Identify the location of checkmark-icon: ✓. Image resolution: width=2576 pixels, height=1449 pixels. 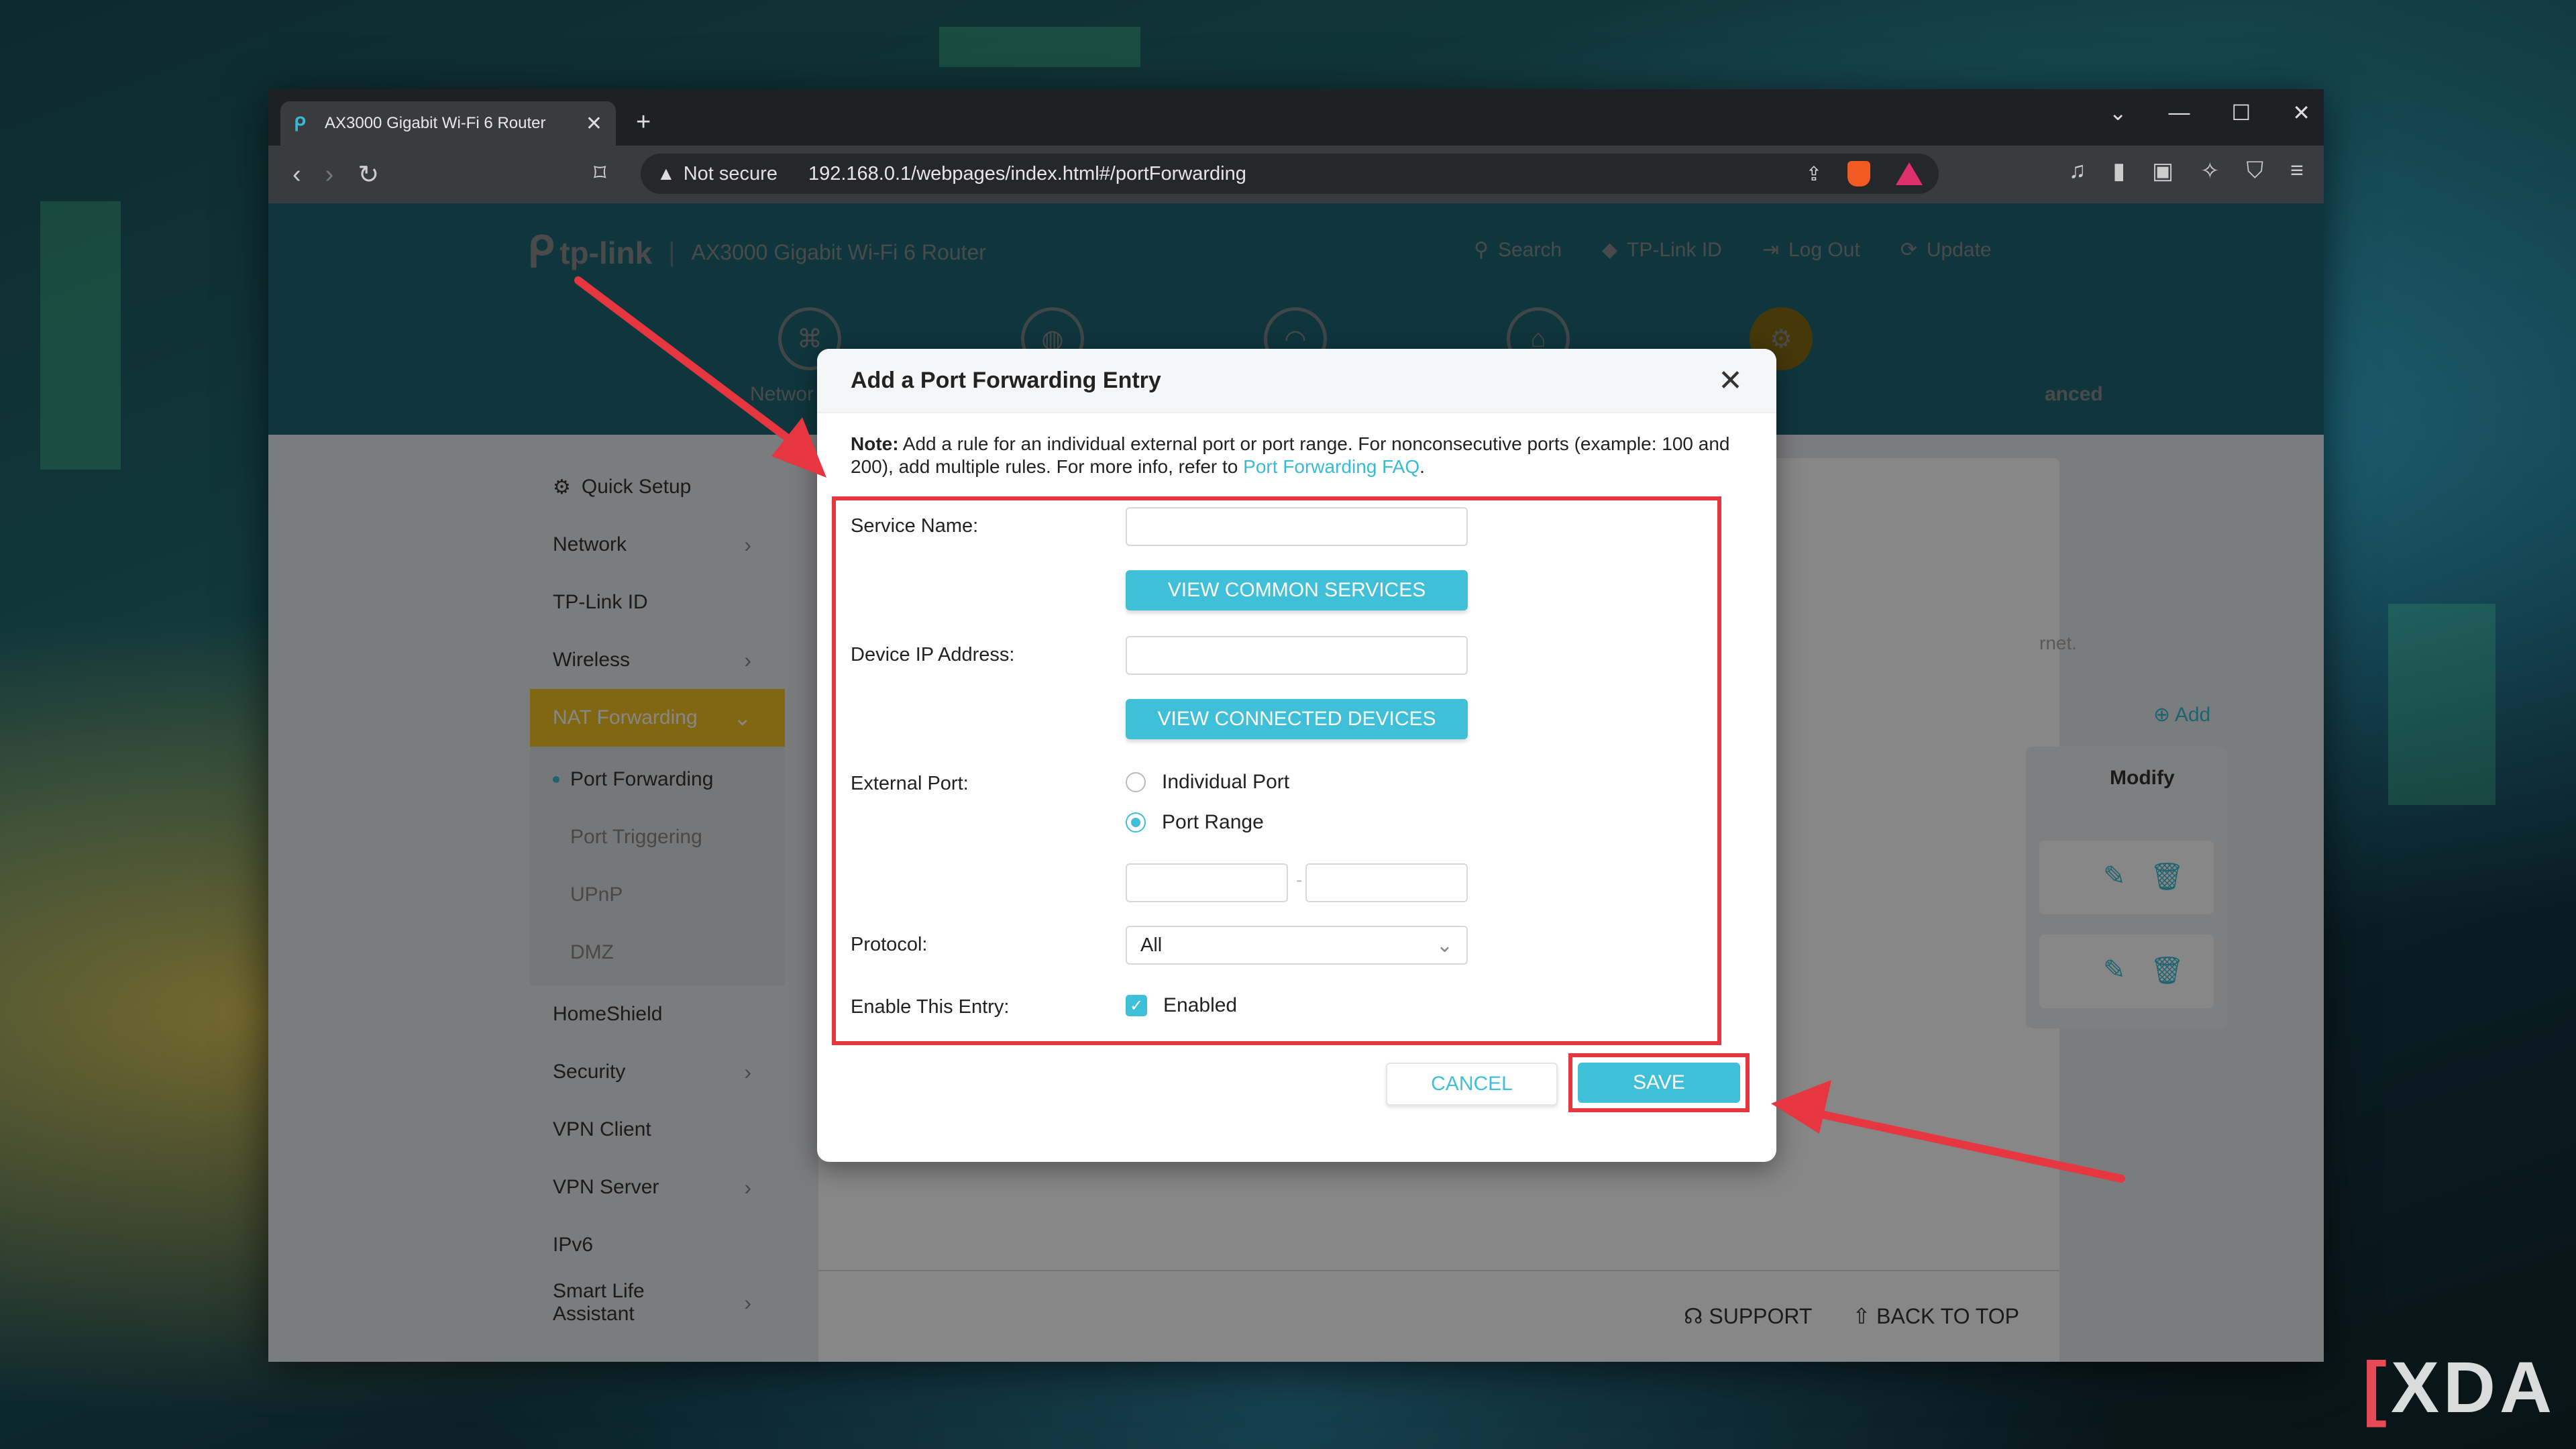
(1136, 1005).